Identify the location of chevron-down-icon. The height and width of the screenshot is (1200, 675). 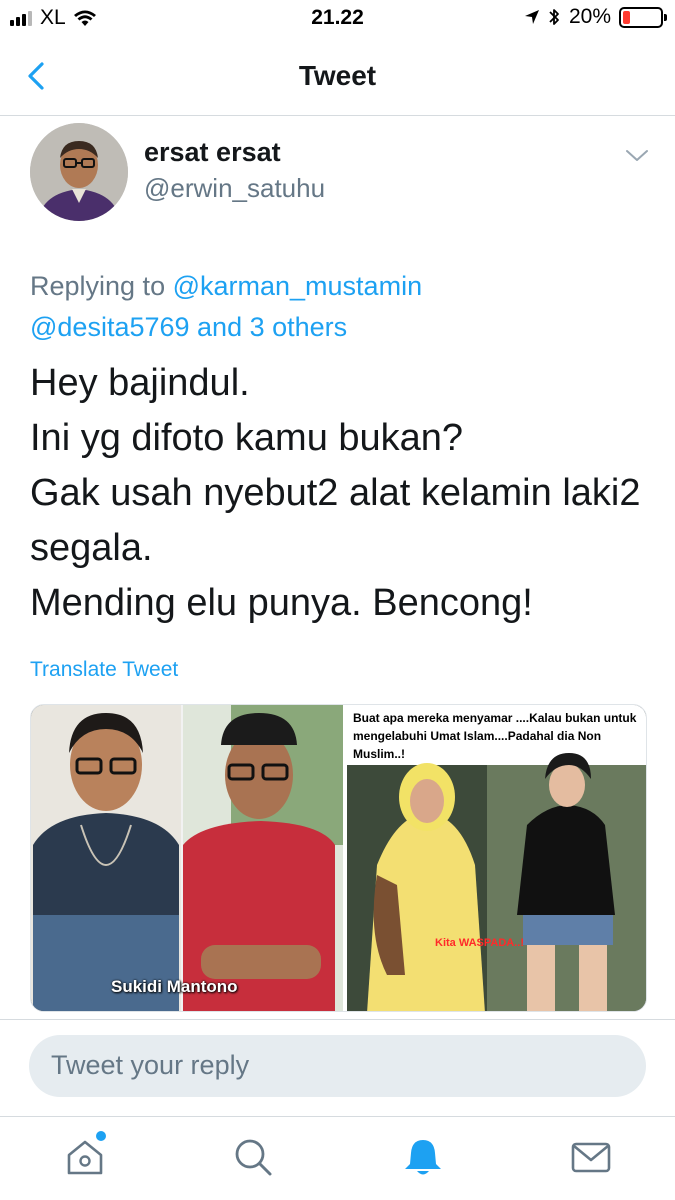
(637, 156).